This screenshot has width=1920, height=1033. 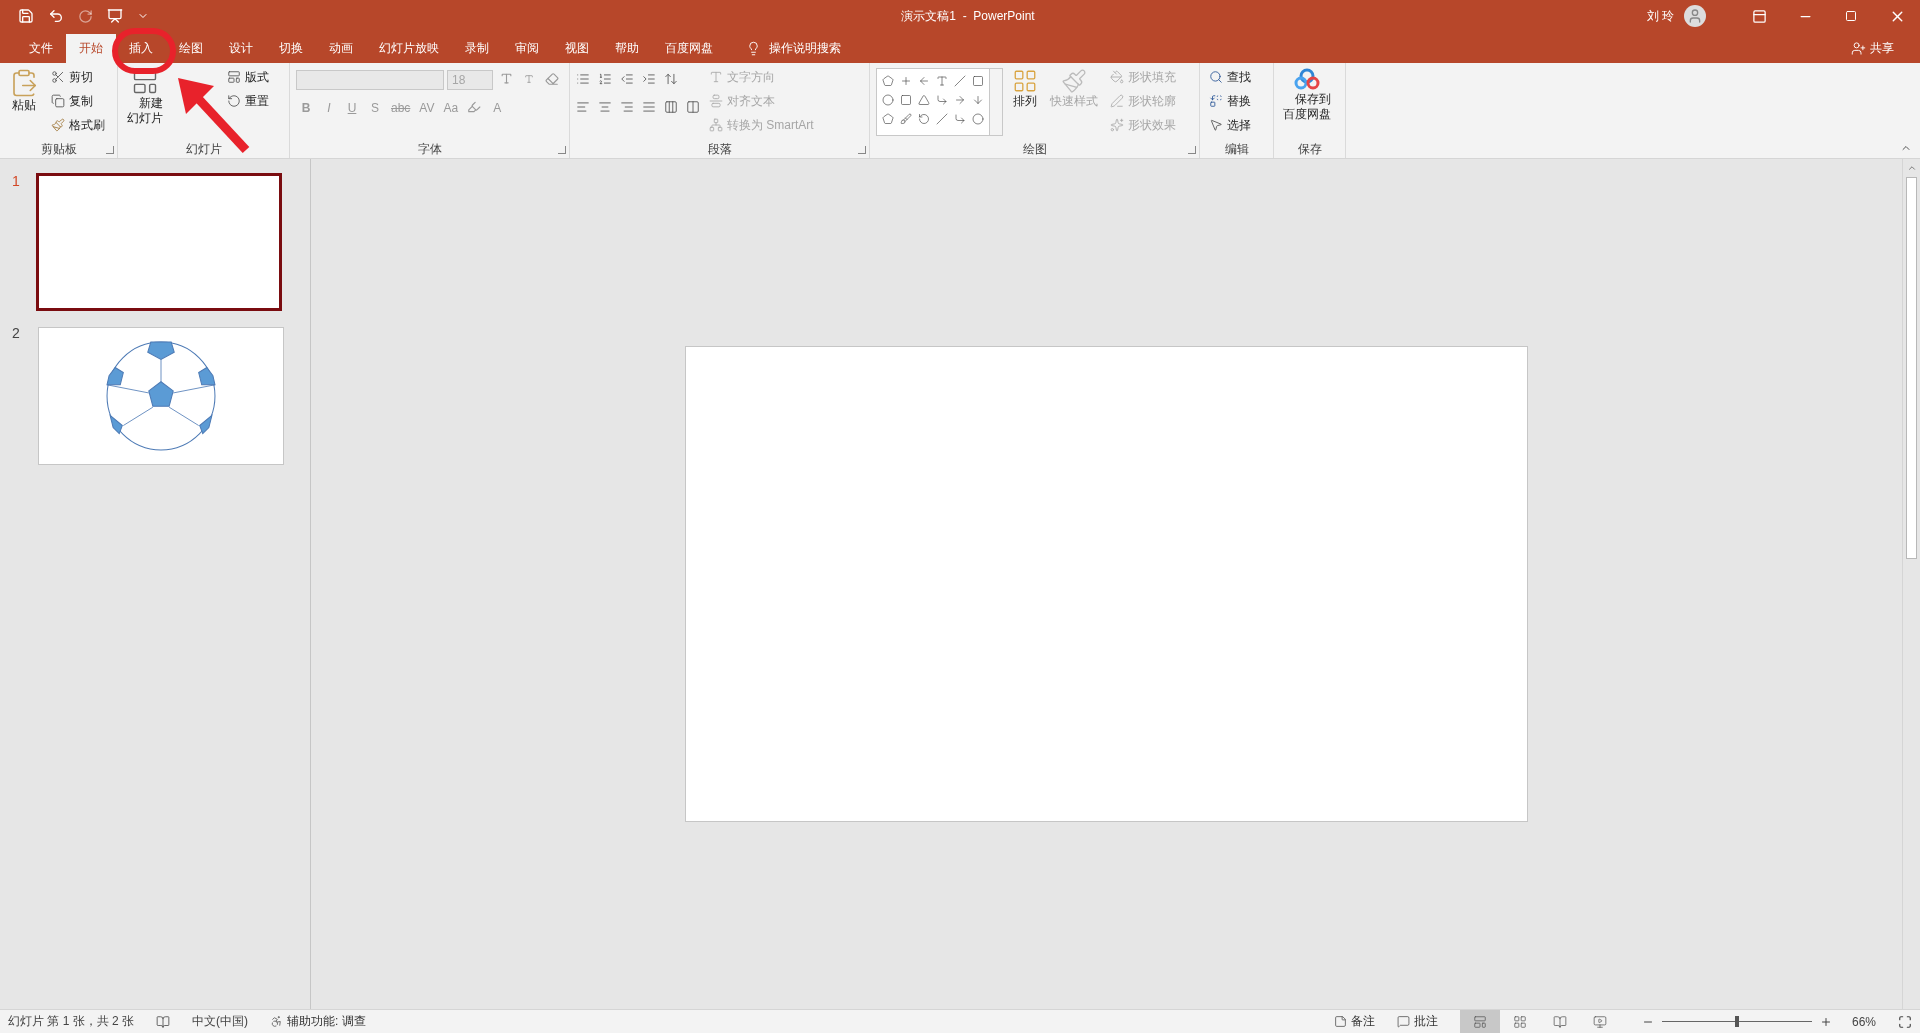 What do you see at coordinates (41, 48) in the screenshot?
I see `ribbon-tab: 文件` at bounding box center [41, 48].